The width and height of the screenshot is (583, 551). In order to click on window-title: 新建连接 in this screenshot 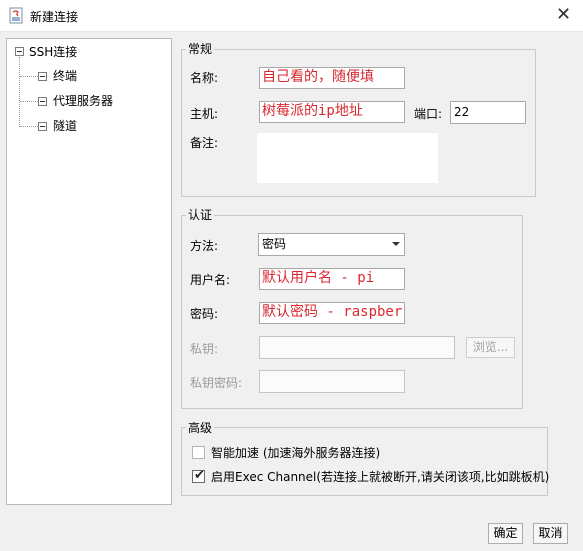, I will do `click(54, 17)`.